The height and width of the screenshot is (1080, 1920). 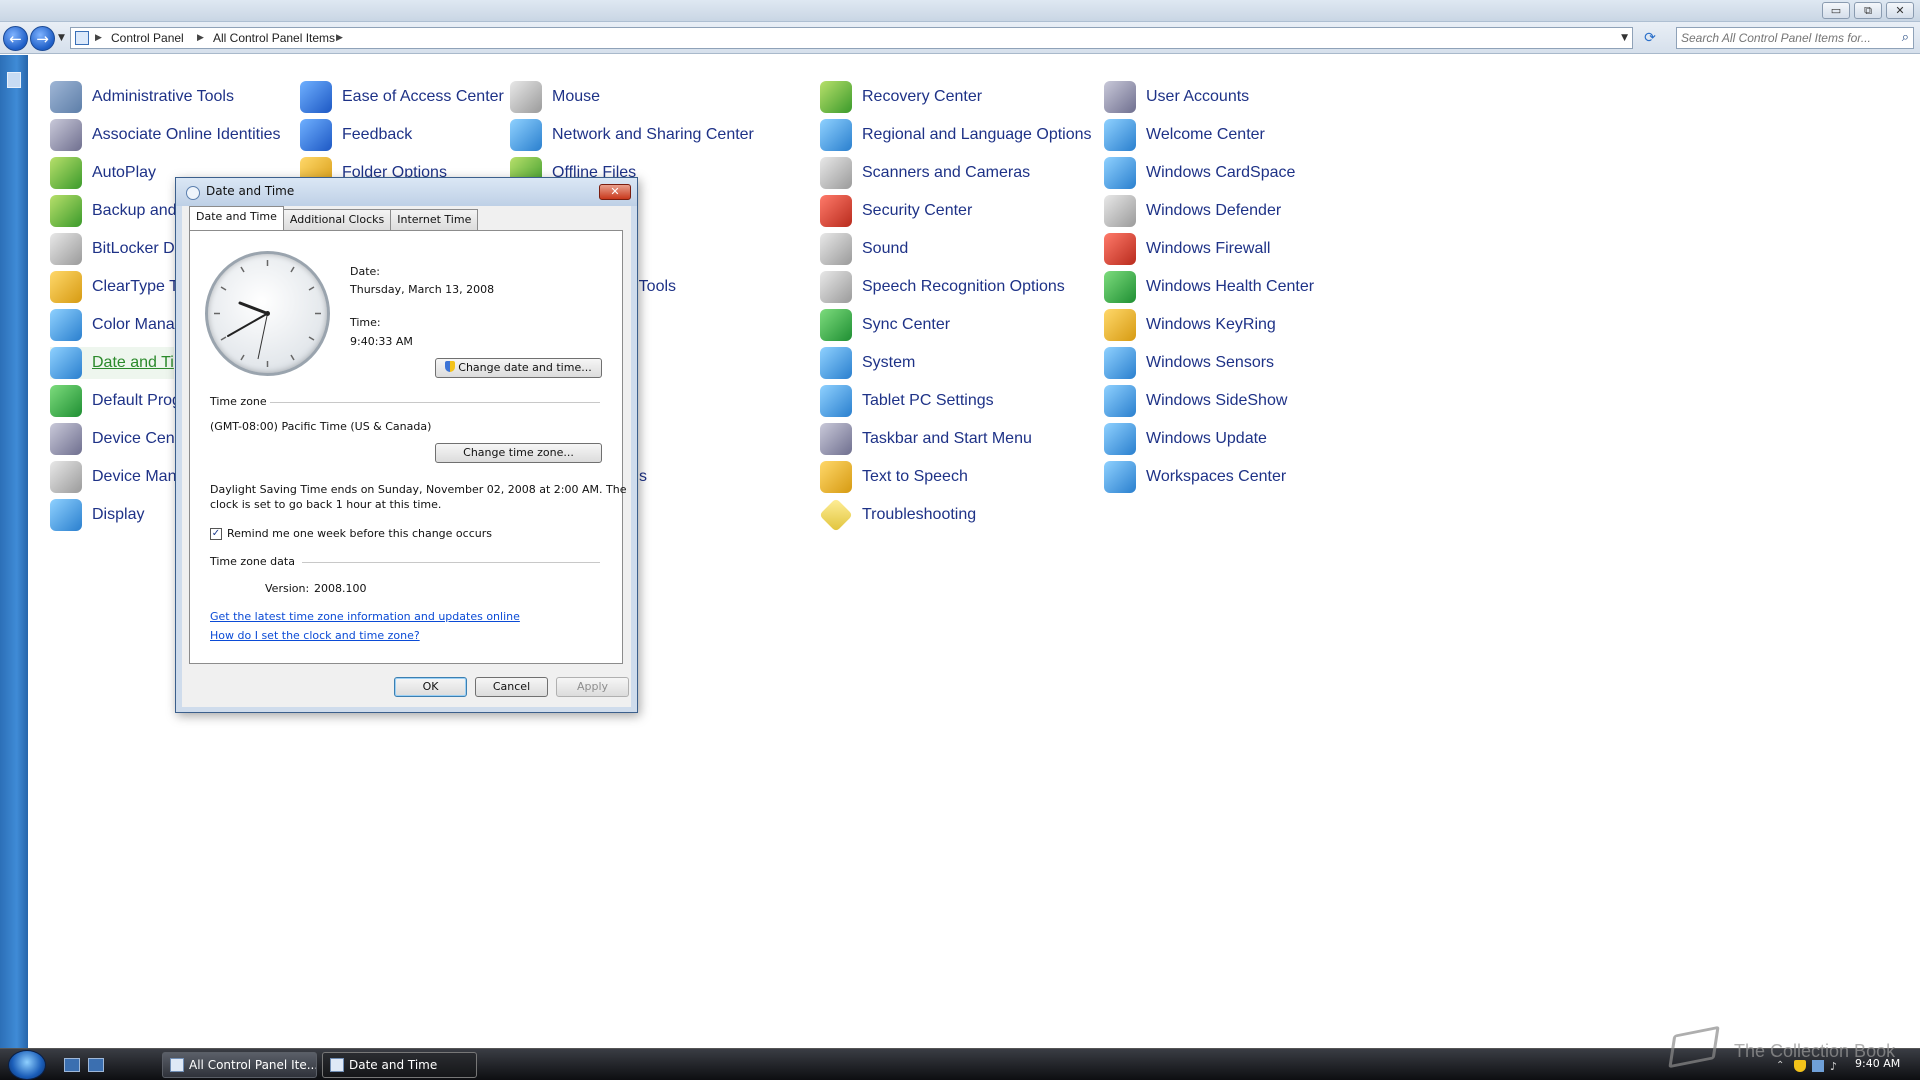 I want to click on dialog-close-button: ✕, so click(x=615, y=192).